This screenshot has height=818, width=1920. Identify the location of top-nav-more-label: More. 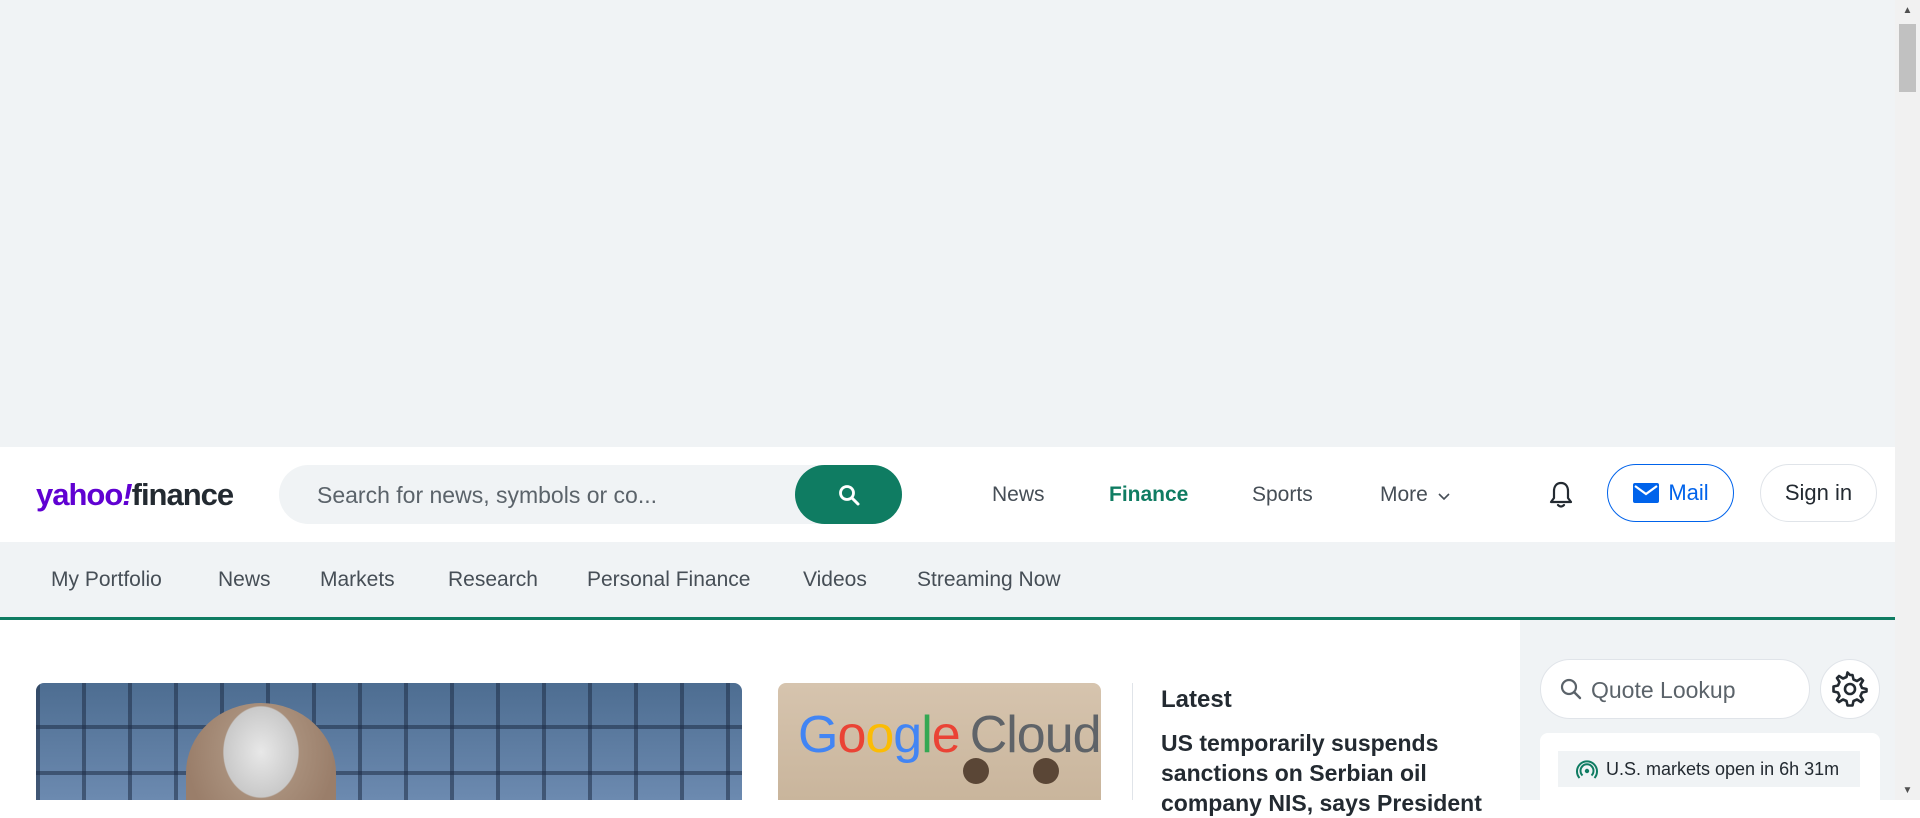
(1404, 494).